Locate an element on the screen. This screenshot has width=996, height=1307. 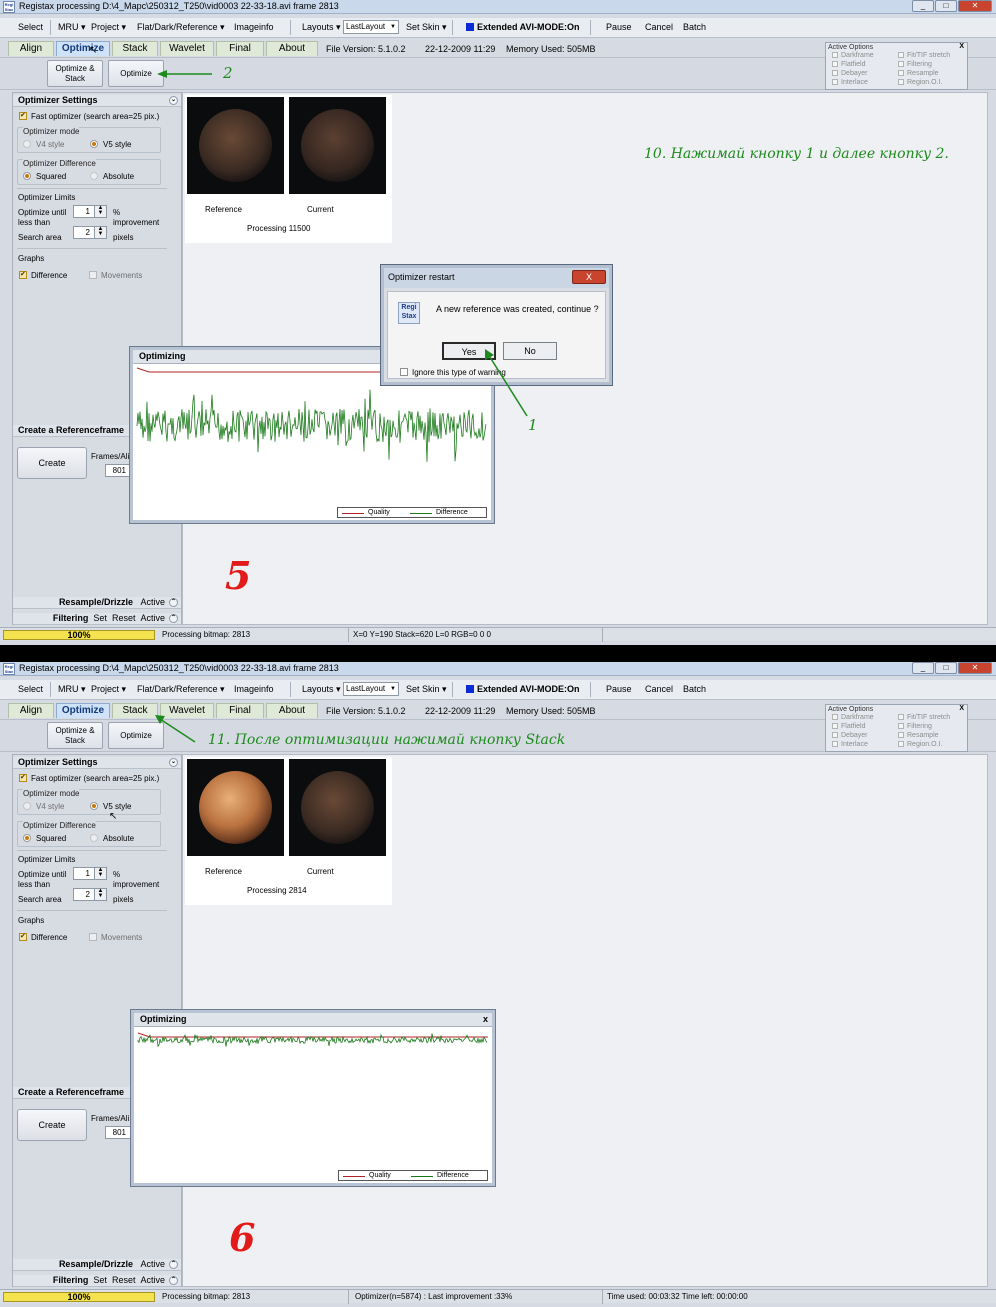
annotation-number-2: 2 is located at coordinates (228, 73).